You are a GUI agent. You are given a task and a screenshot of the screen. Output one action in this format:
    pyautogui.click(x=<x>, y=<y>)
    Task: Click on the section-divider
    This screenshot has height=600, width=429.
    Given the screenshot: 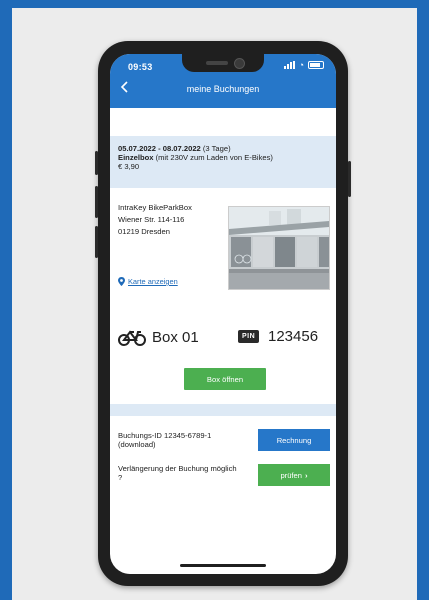 What is the action you would take?
    pyautogui.click(x=223, y=410)
    